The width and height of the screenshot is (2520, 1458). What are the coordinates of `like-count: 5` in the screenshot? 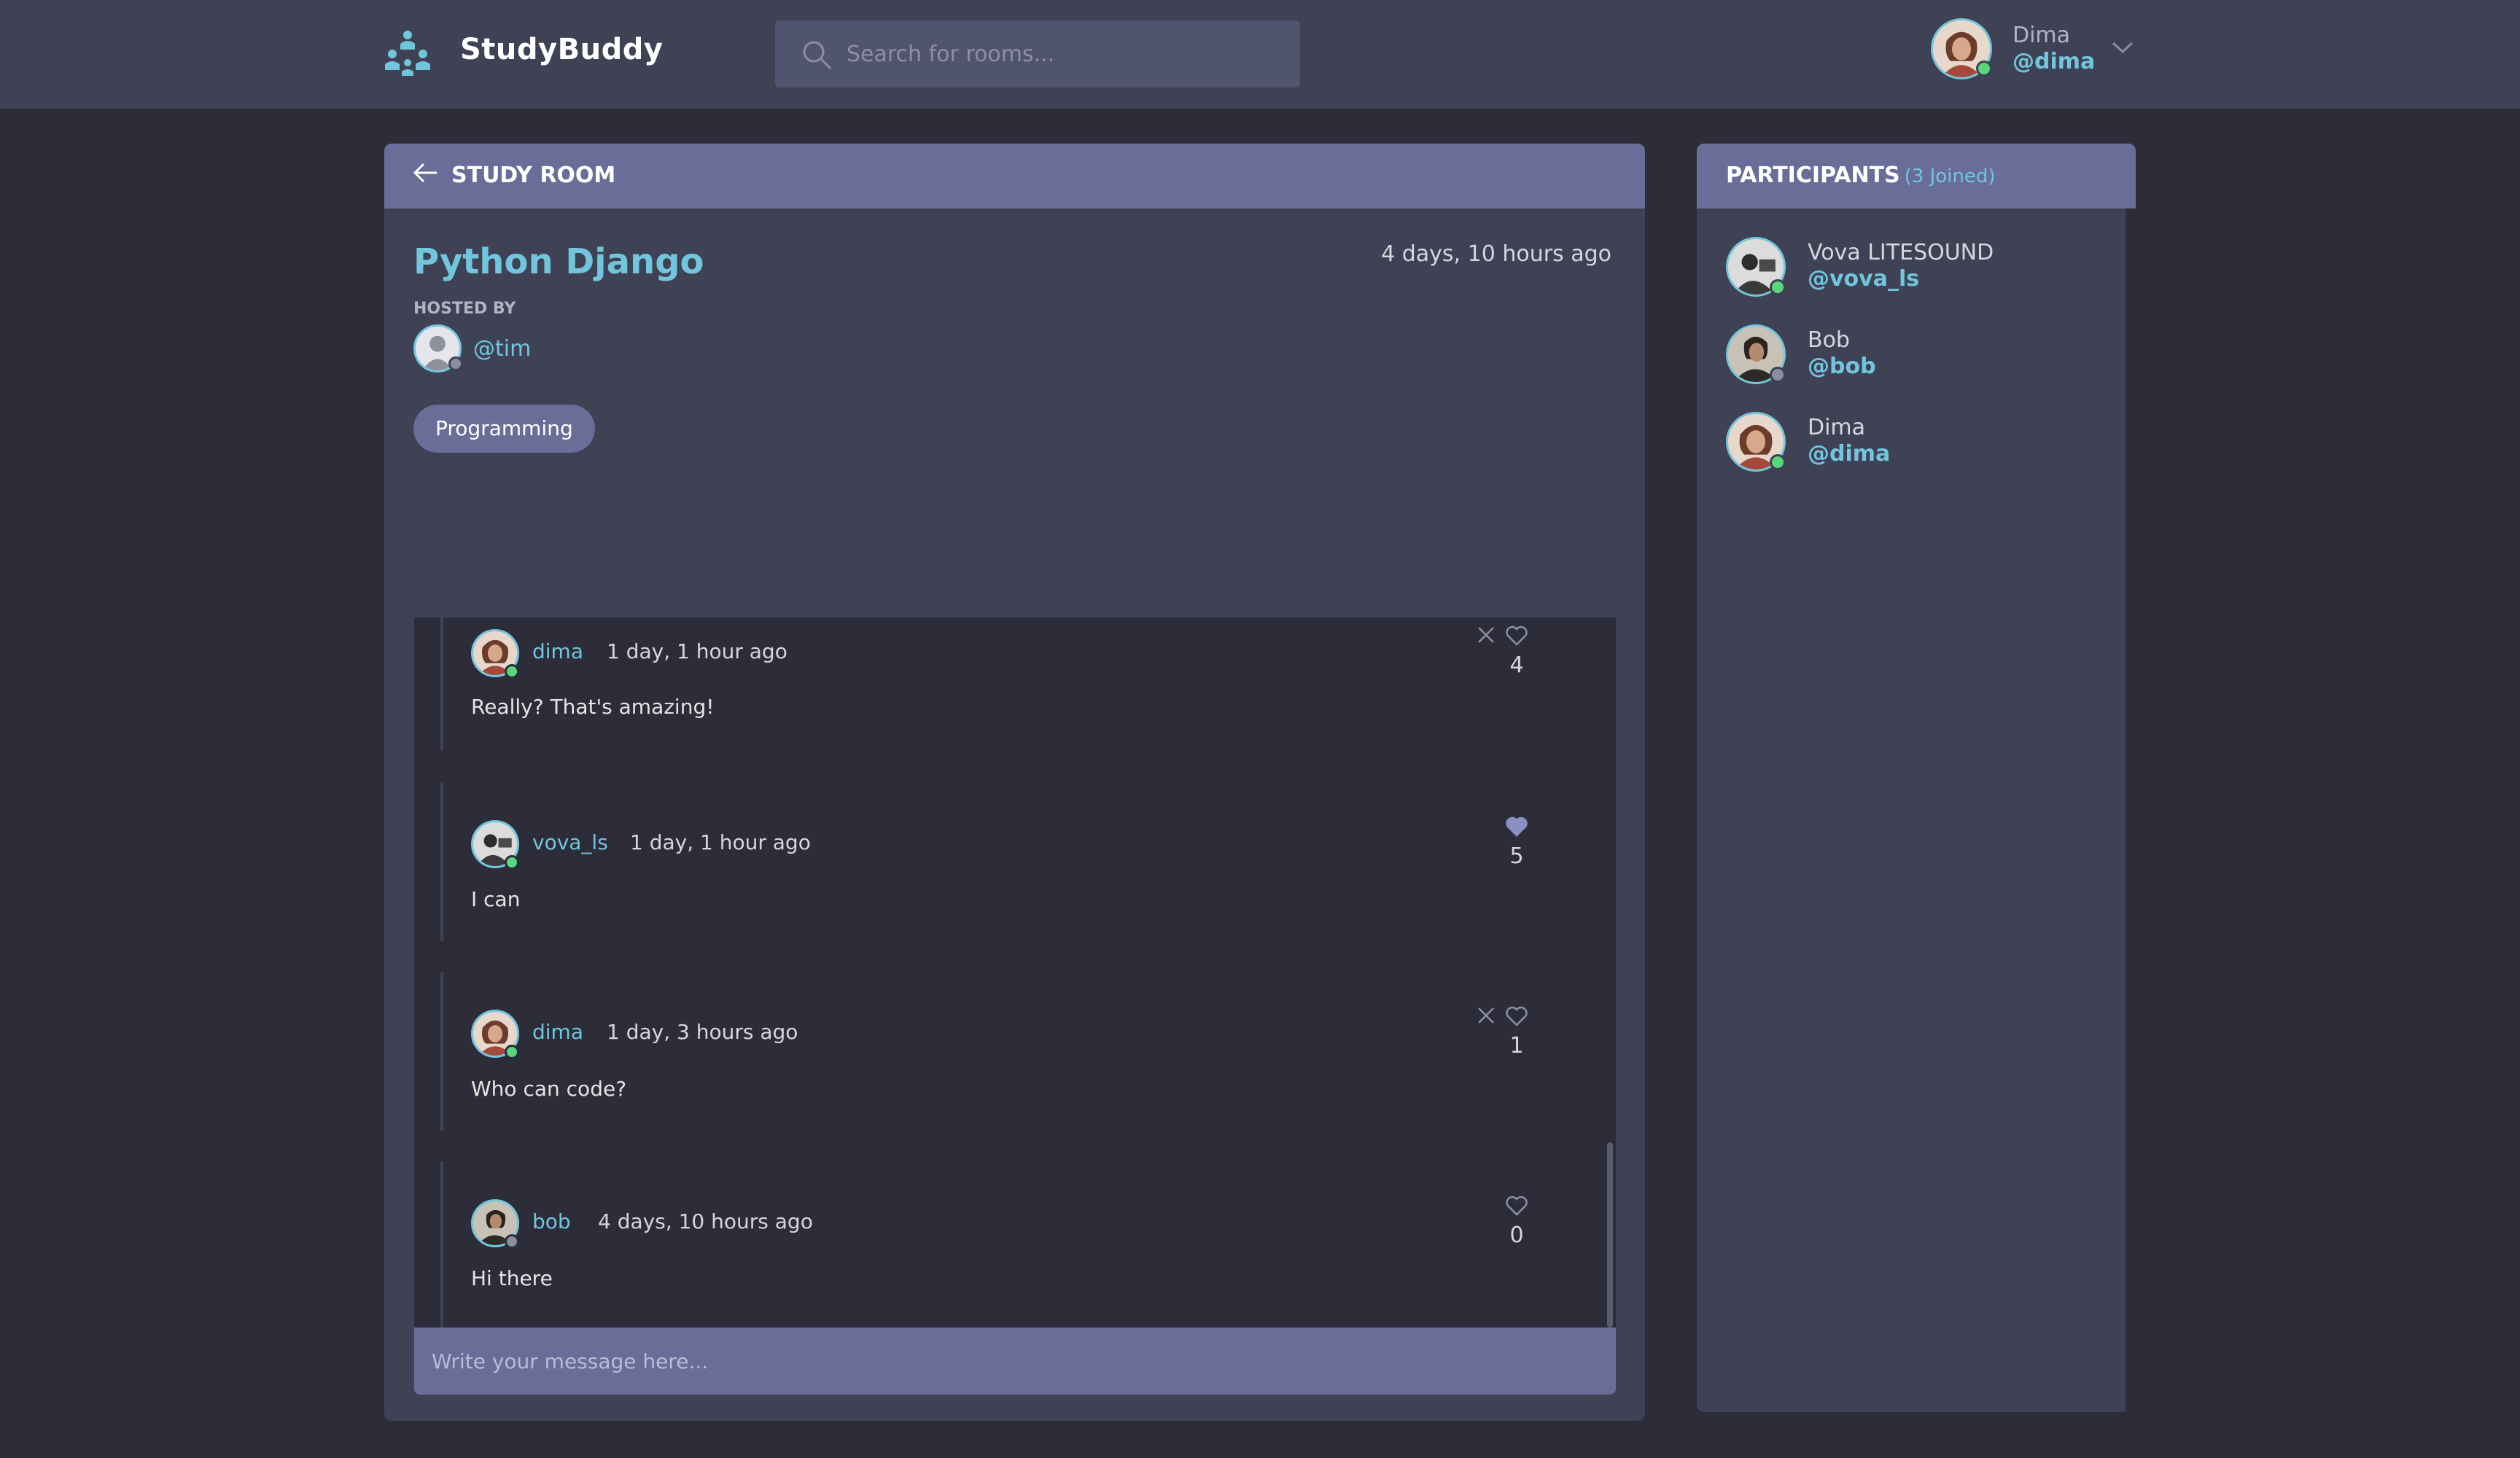 It's located at (1516, 856).